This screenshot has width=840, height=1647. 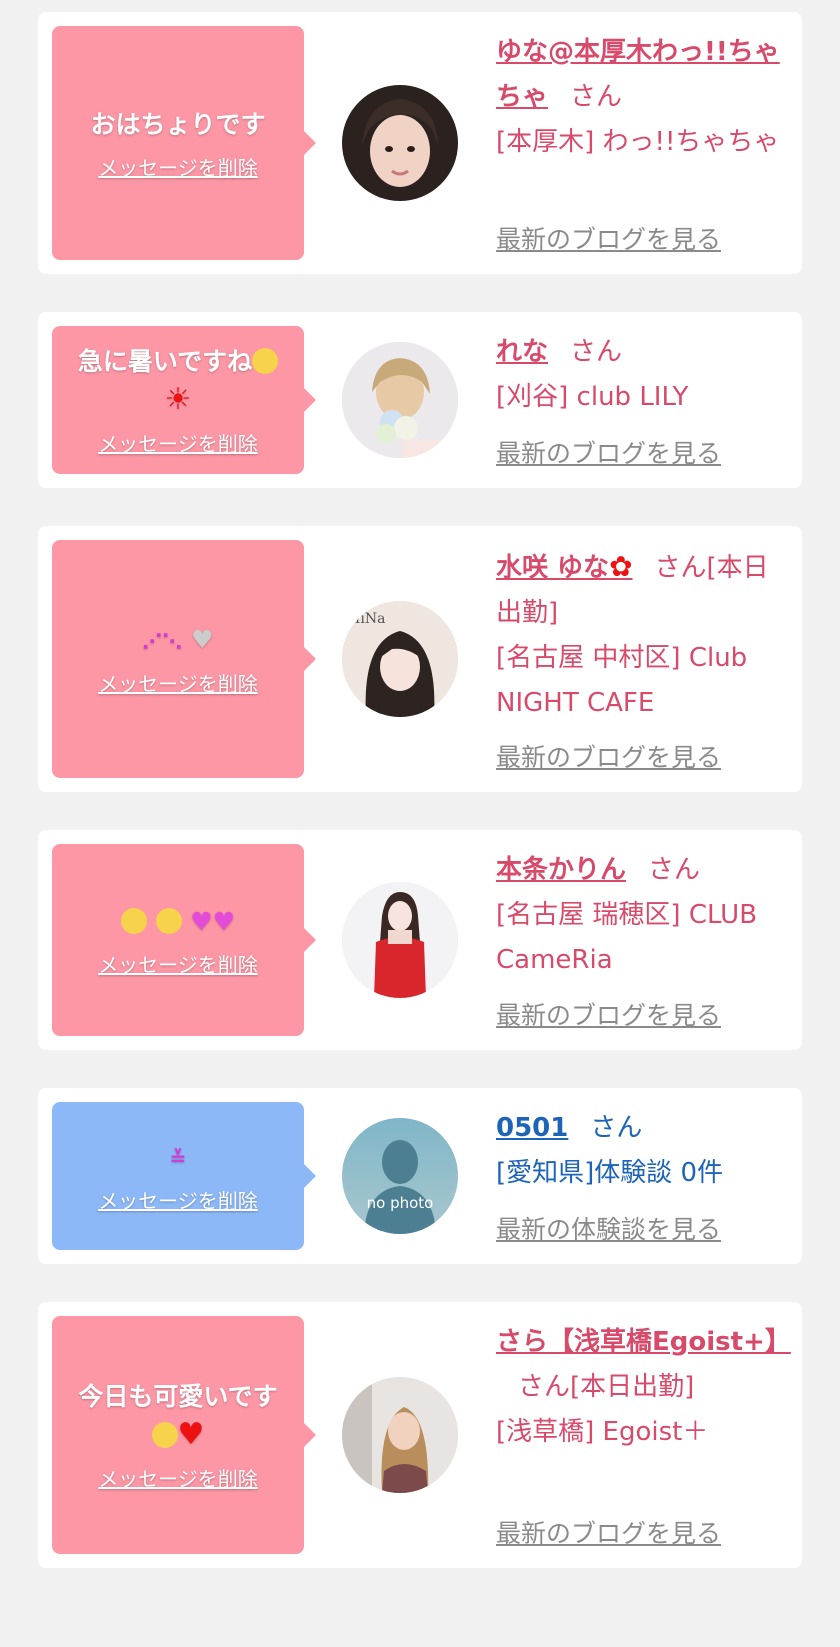 I want to click on sender-info: ゆな@本厚木わっ!!ちゃちゃ さん [本厚木] わっ!!ちゃちゃ, so click(x=640, y=97).